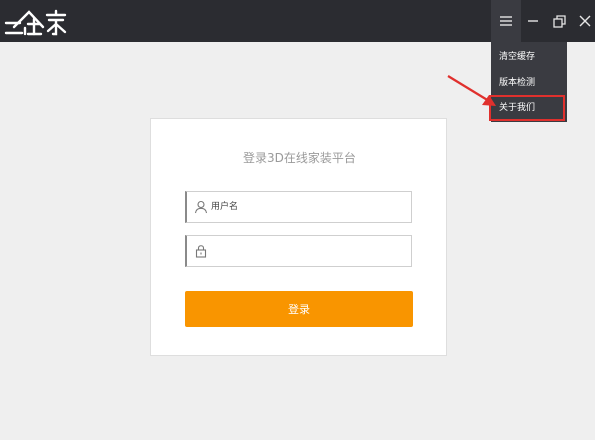  Describe the element at coordinates (527, 108) in the screenshot. I see `highlight-box` at that location.